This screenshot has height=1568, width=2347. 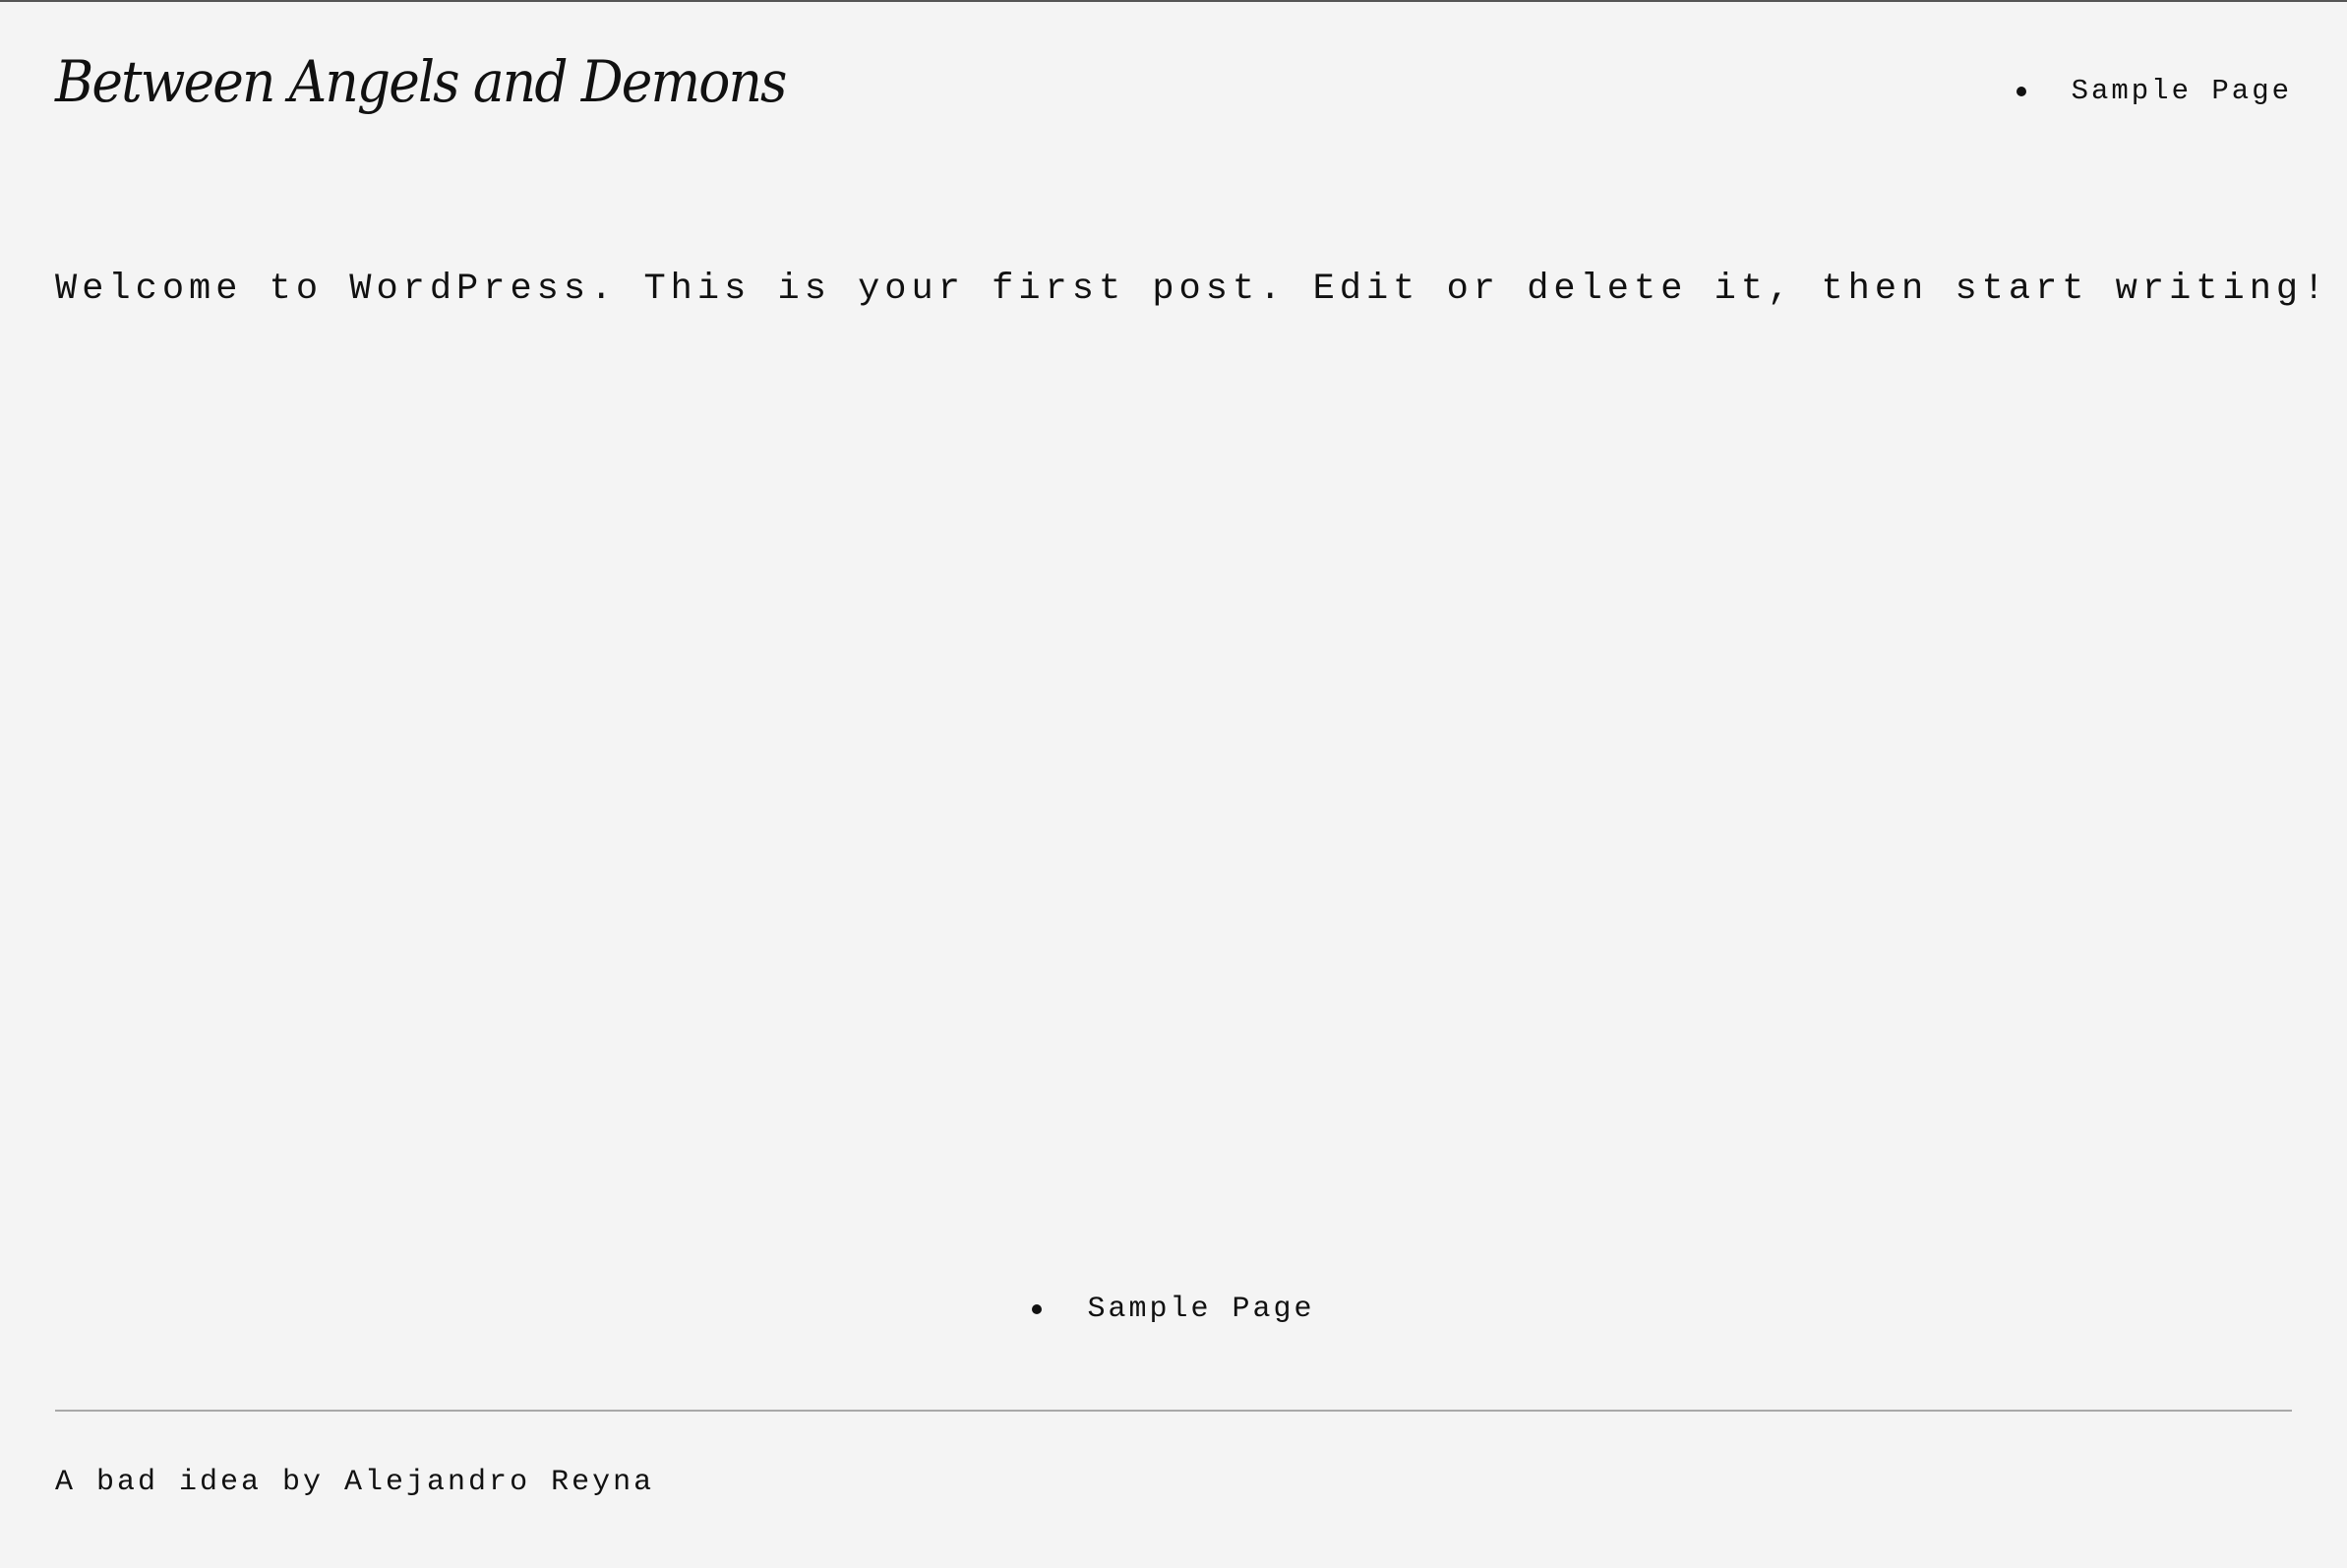 I want to click on header-navigation: Sample Page, so click(x=2154, y=91).